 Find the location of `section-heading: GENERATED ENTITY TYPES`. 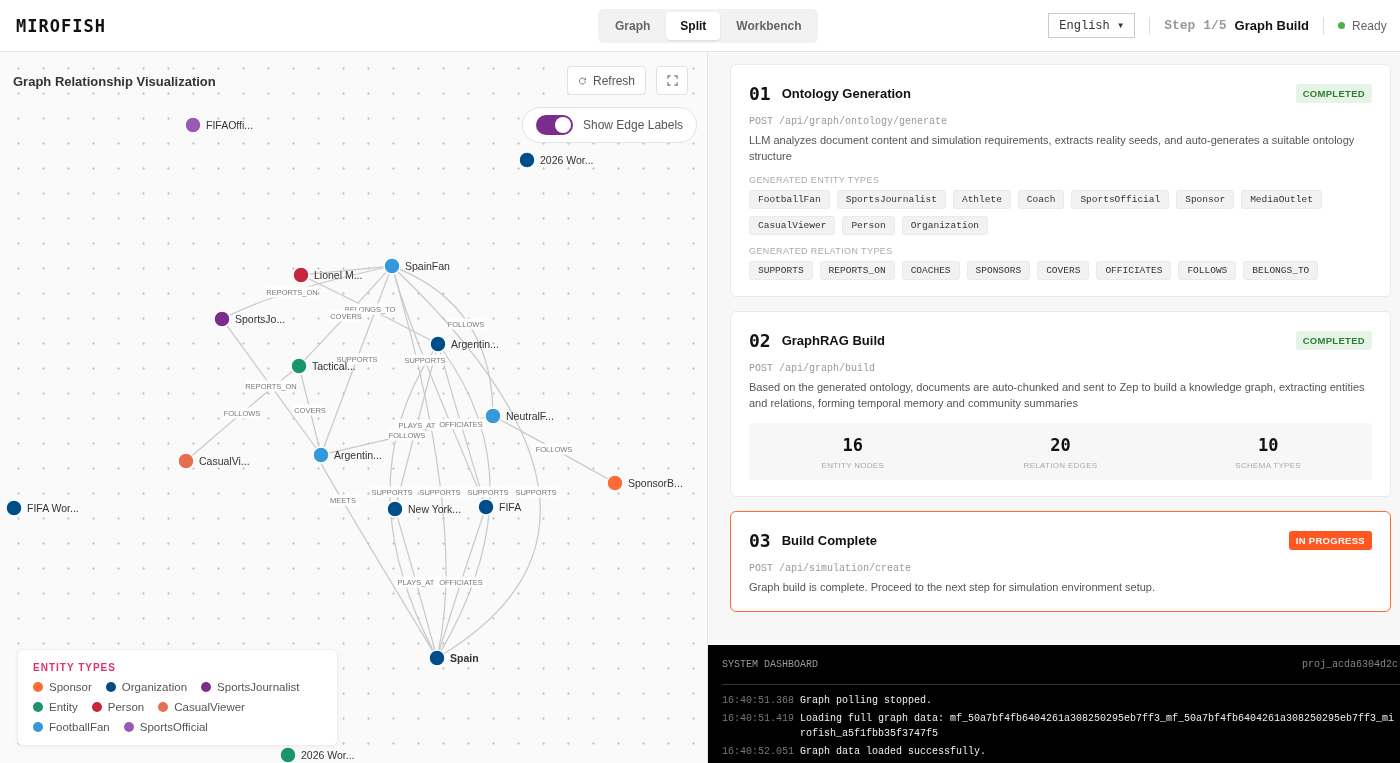

section-heading: GENERATED ENTITY TYPES is located at coordinates (815, 180).